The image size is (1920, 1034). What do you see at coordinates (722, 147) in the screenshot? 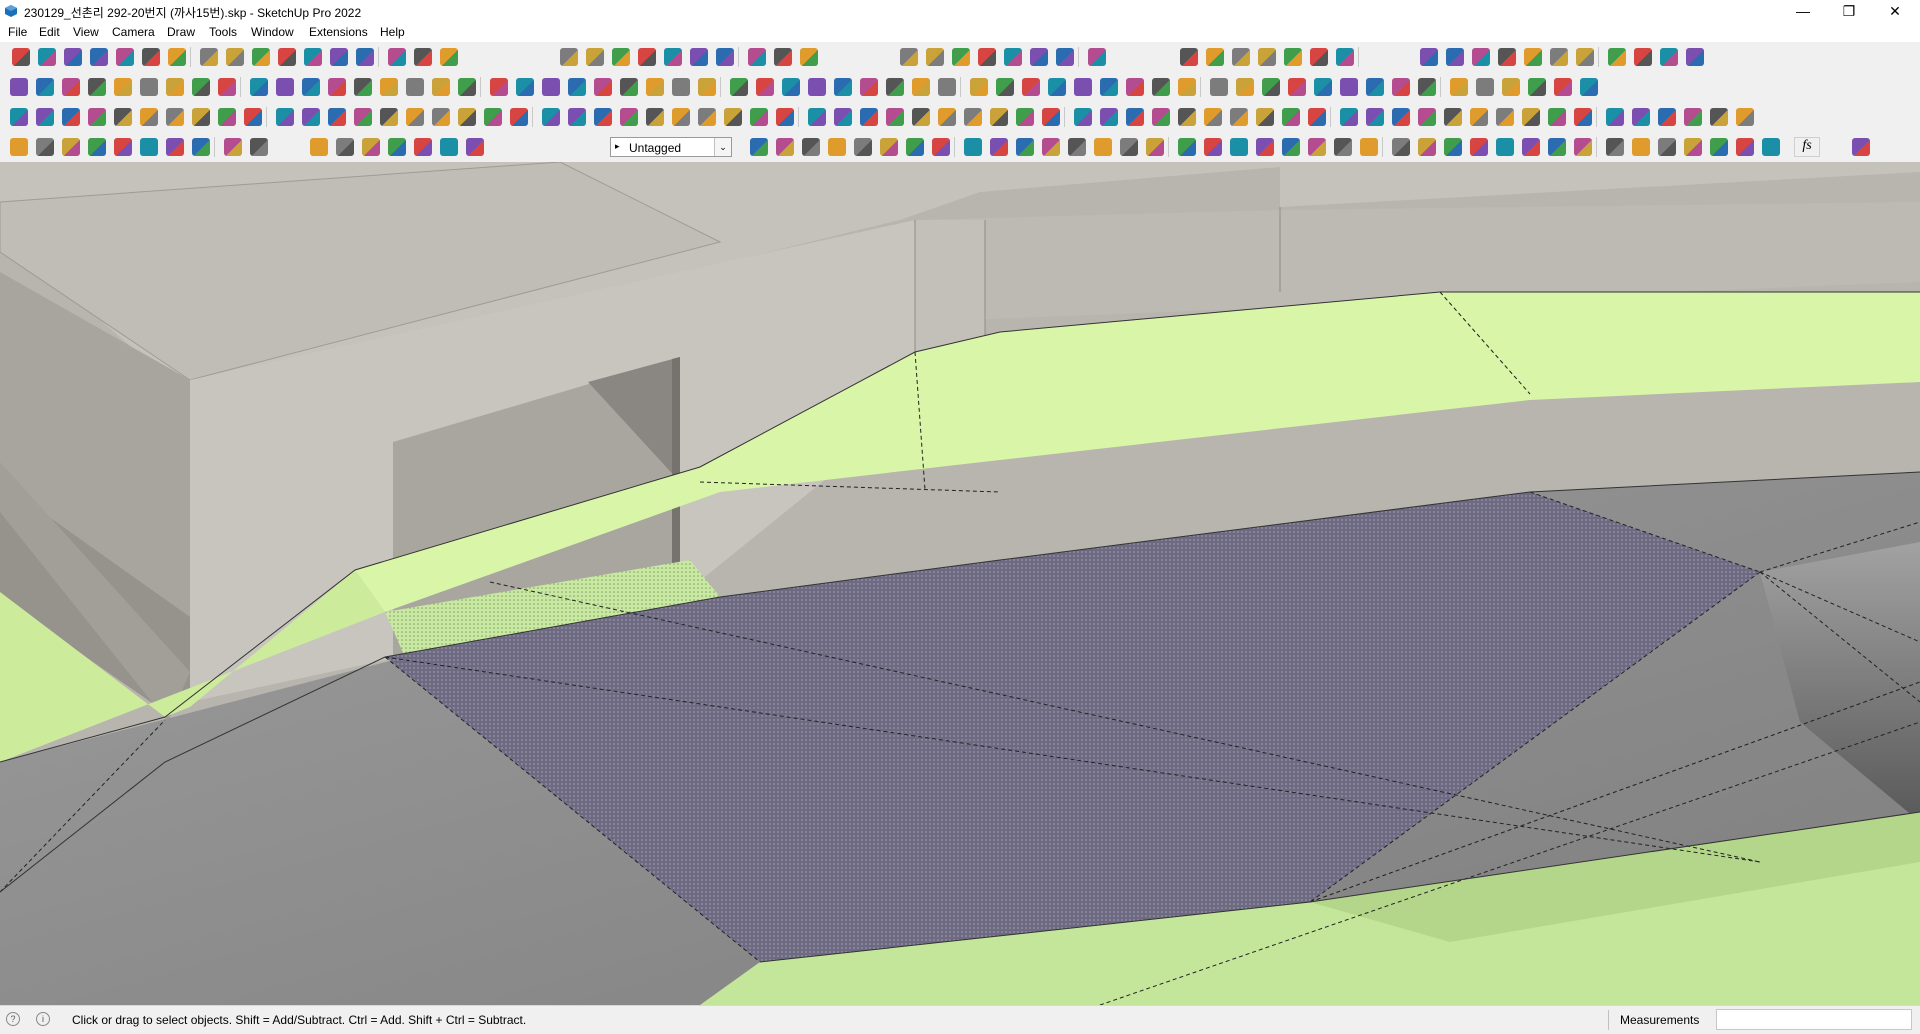
I see `chevron-down-icon: ⌄` at bounding box center [722, 147].